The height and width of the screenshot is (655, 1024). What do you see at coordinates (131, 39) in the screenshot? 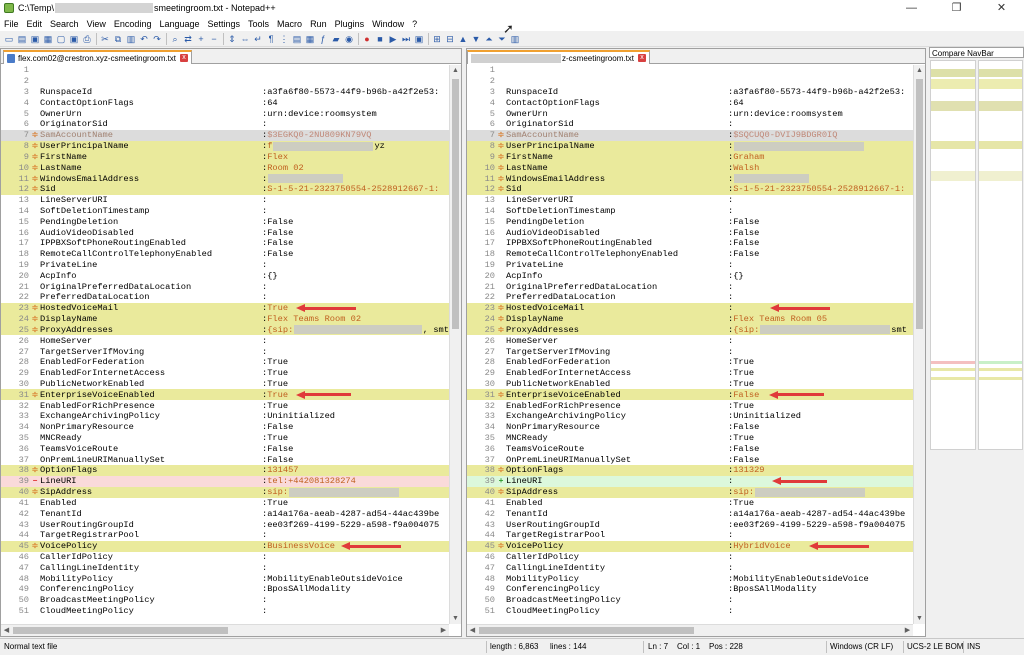
I see `paste-icon: ▥` at bounding box center [131, 39].